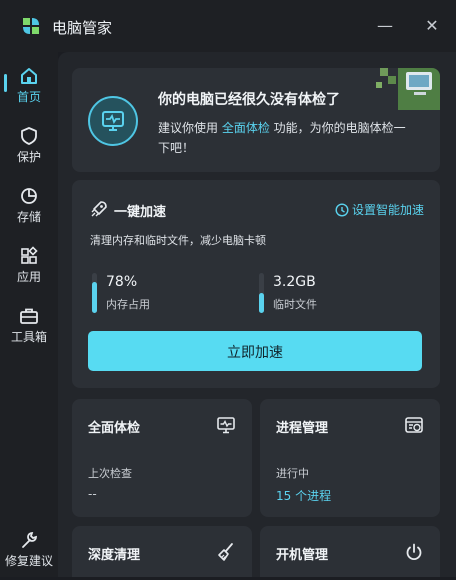 Image resolution: width=456 pixels, height=580 pixels. I want to click on settings-clock-icon, so click(342, 210).